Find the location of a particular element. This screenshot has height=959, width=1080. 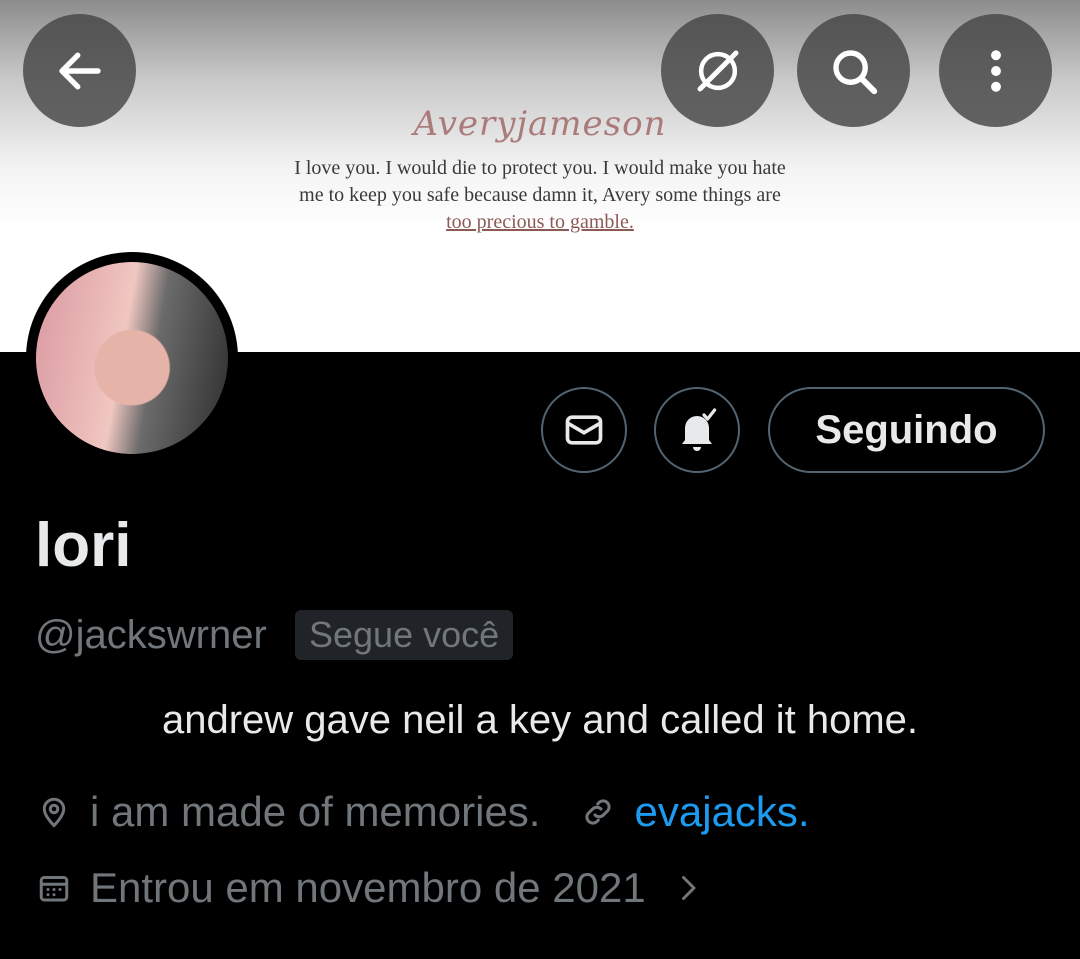

search-button is located at coordinates (853, 70).